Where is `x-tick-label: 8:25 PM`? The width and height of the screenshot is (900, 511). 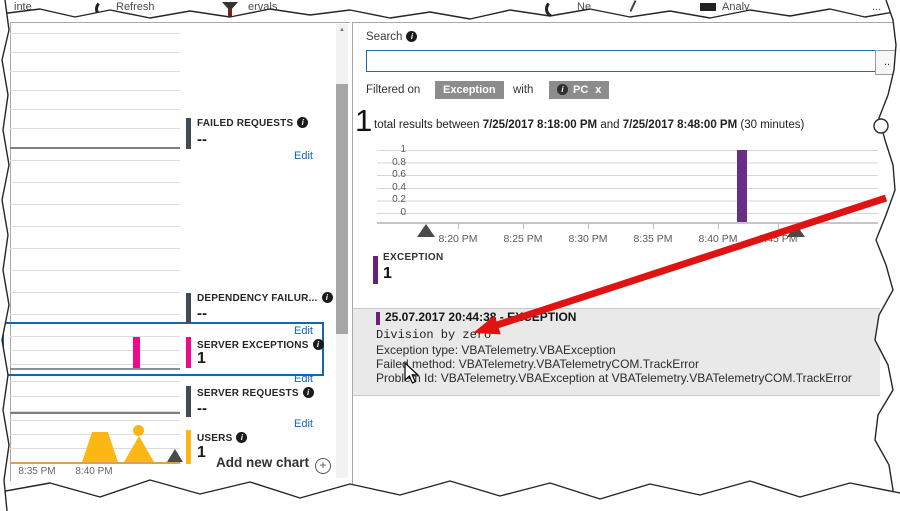
x-tick-label: 8:25 PM is located at coordinates (523, 239).